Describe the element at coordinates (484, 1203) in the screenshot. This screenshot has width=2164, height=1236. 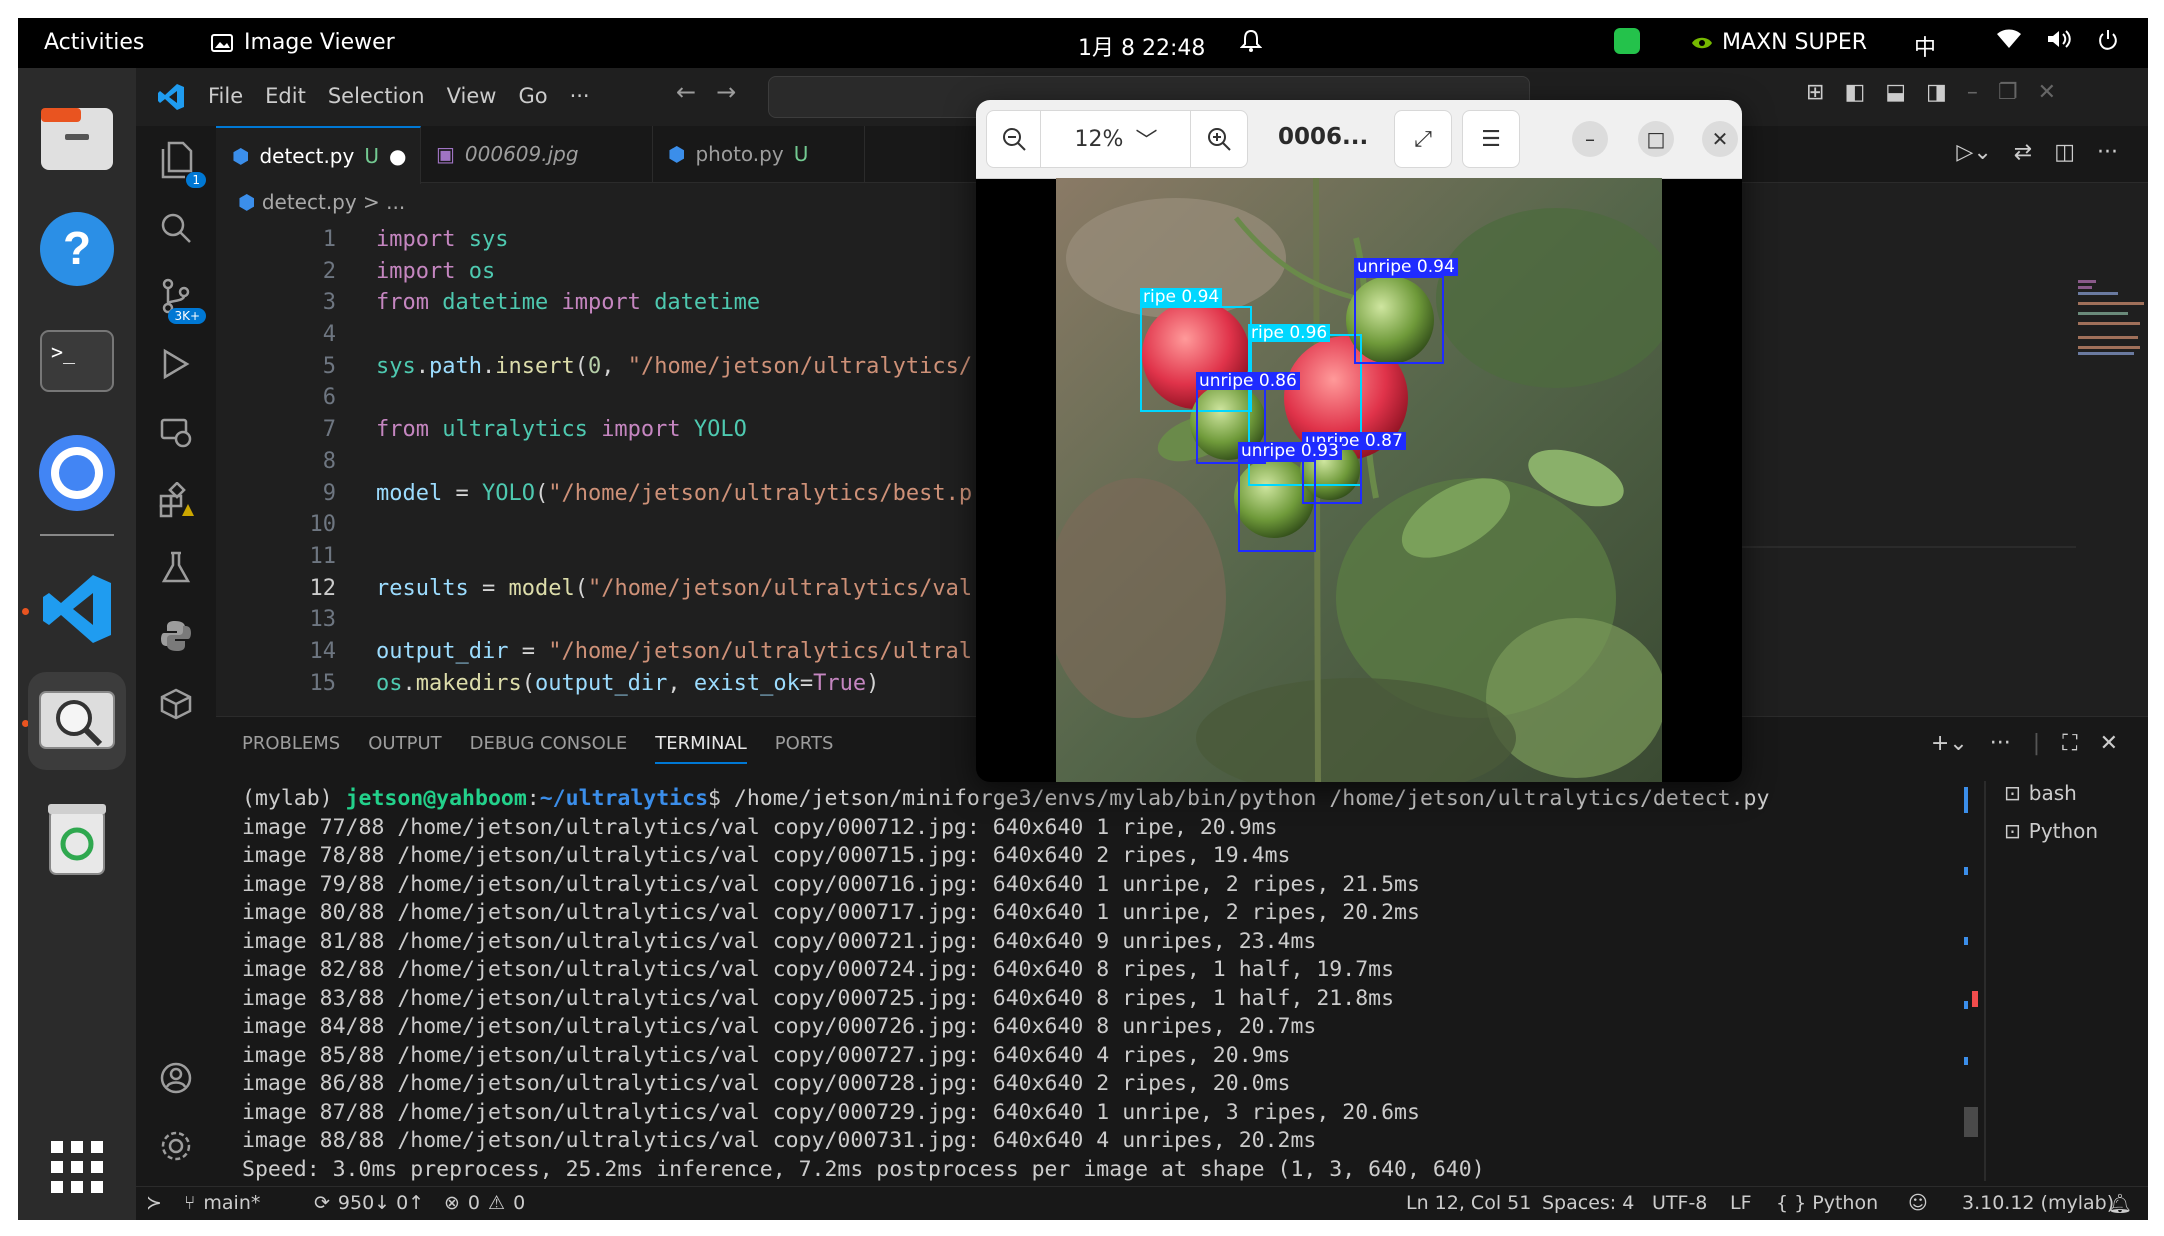
I see `problems-indicator: ⊗ 0 ⚠ 0` at that location.